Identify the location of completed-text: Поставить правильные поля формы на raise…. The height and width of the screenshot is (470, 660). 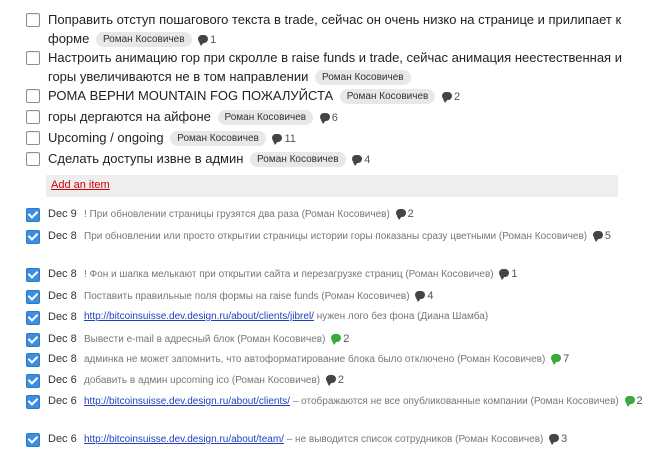
(247, 296).